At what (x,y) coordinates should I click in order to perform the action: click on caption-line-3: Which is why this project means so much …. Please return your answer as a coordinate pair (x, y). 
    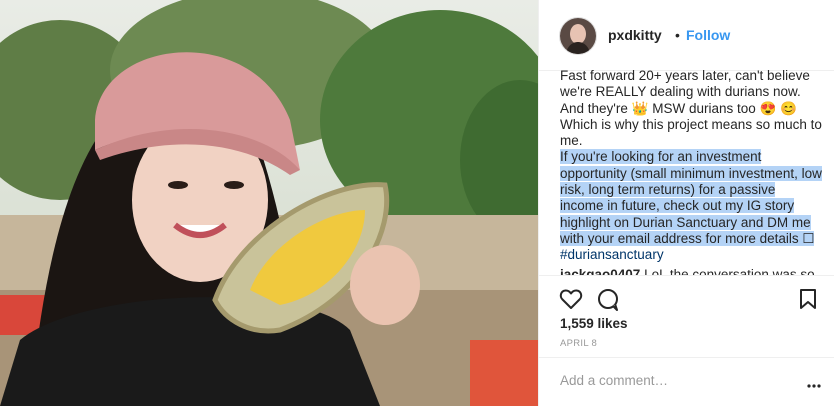
    Looking at the image, I should click on (691, 132).